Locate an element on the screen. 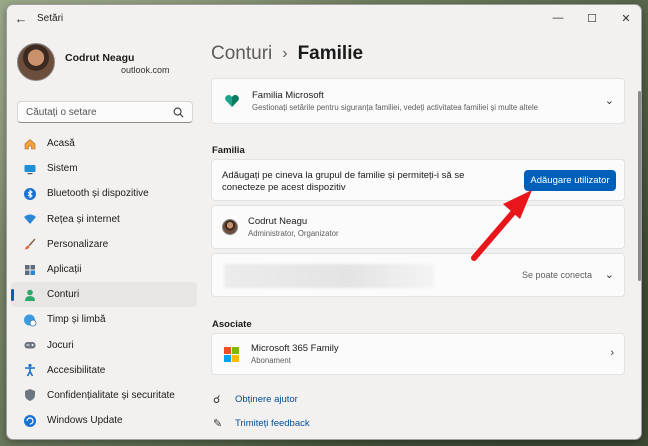  back-button: ← is located at coordinates (21, 18).